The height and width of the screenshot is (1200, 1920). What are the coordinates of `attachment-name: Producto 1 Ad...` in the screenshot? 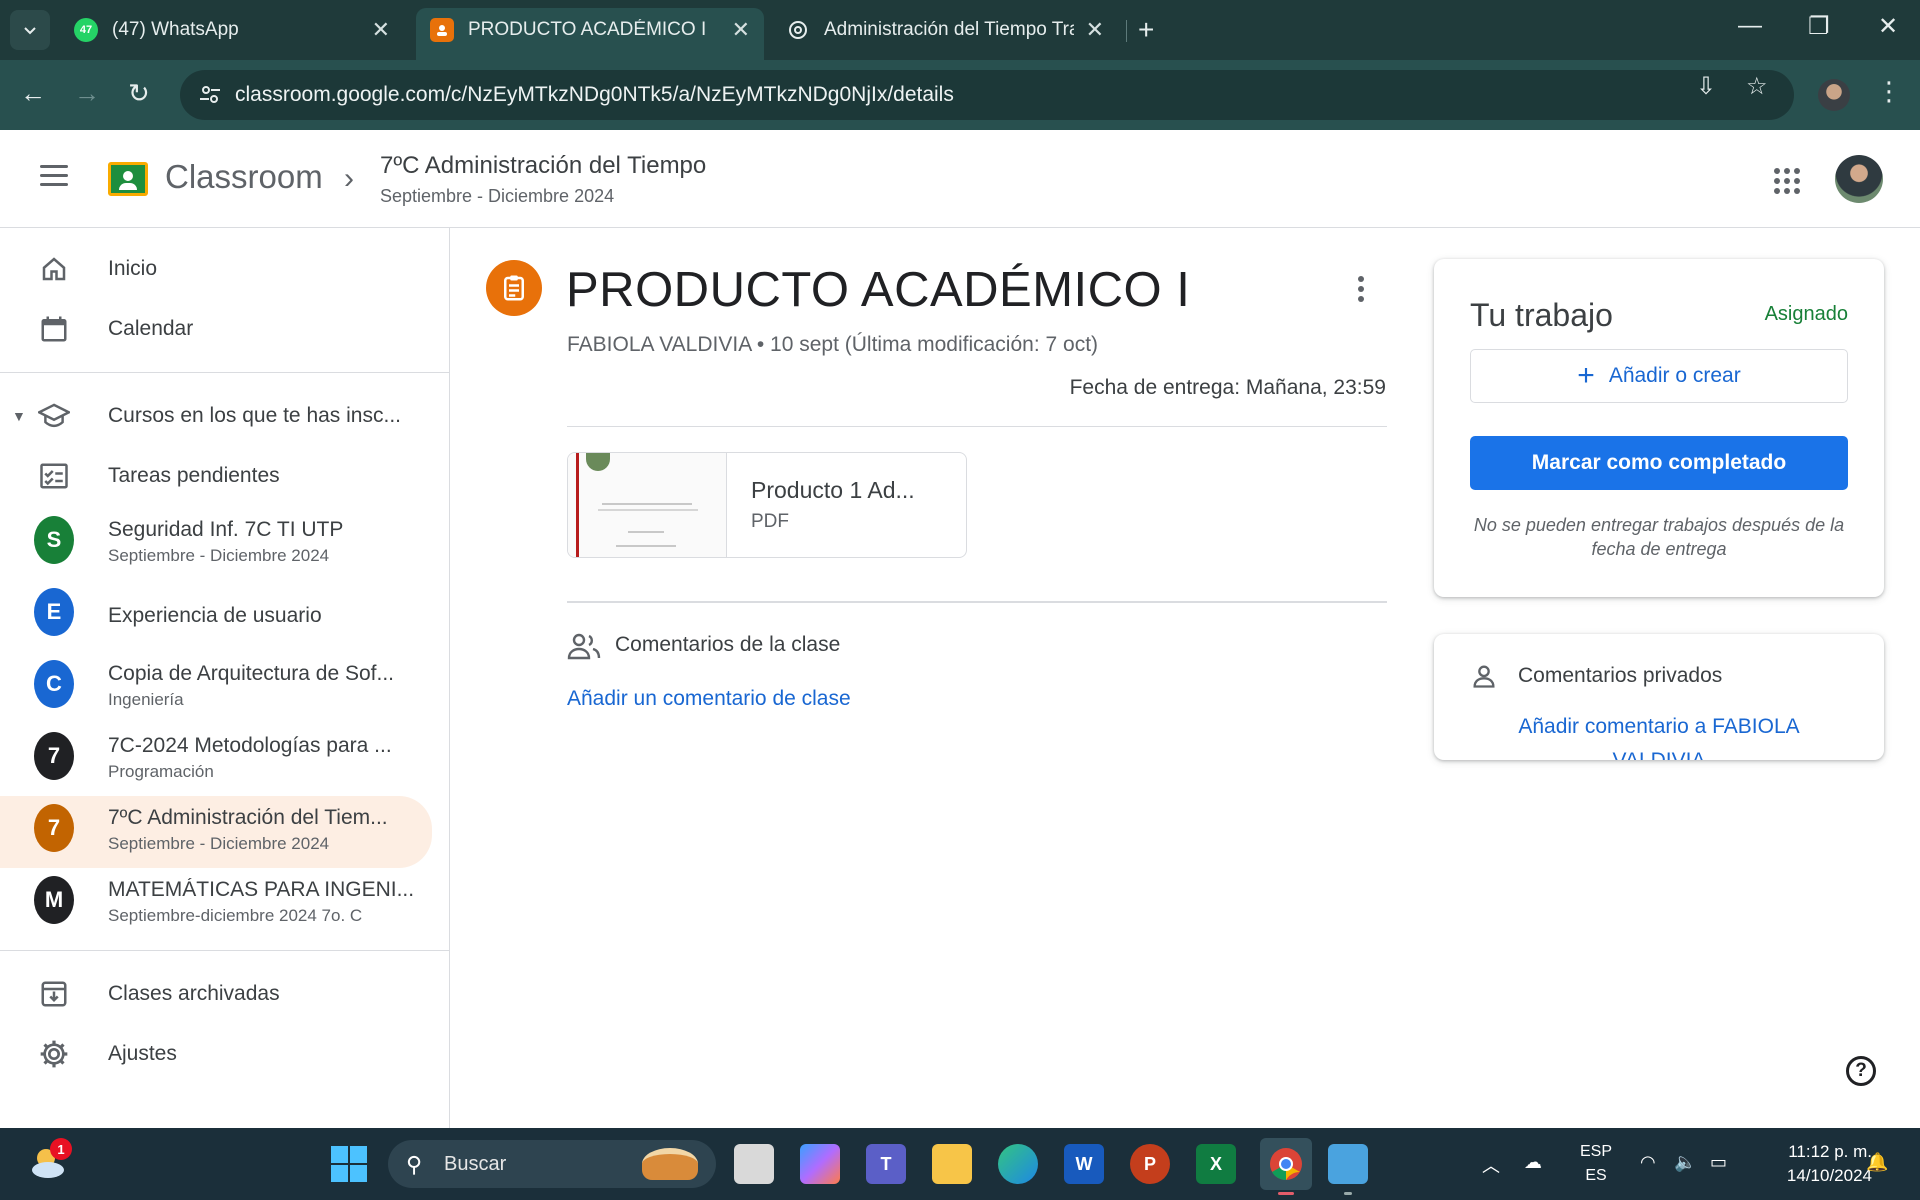 It's located at (833, 490).